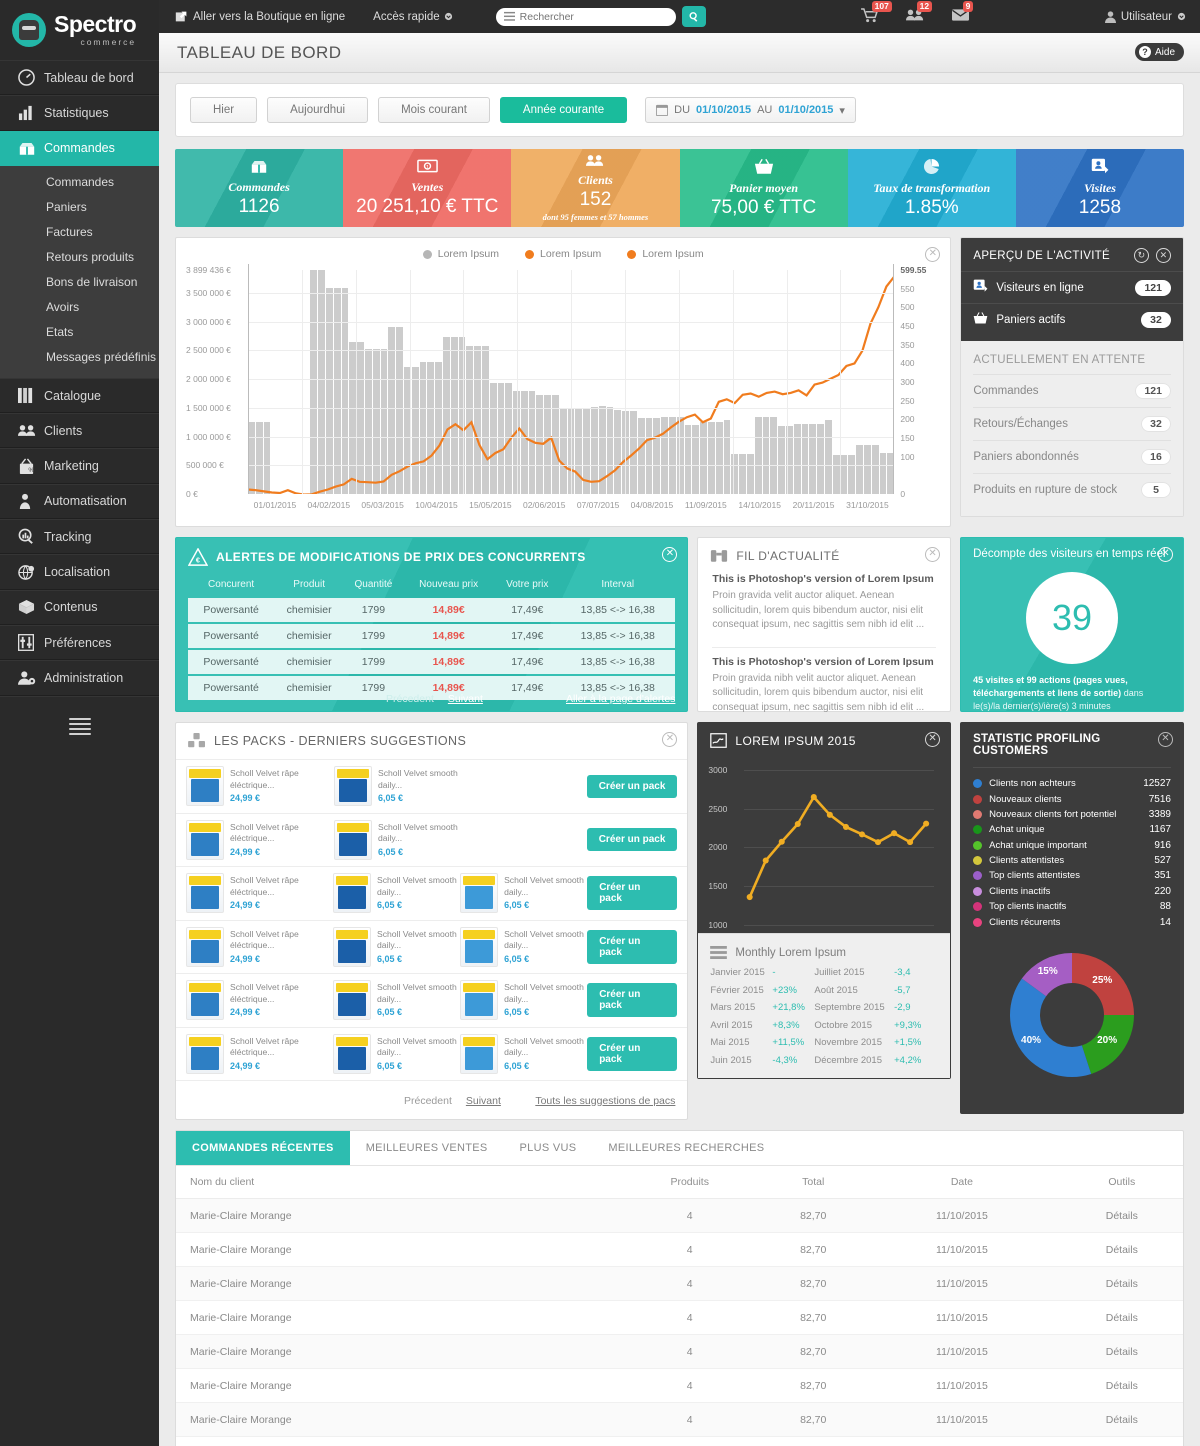  Describe the element at coordinates (1072, 489) in the screenshot. I see `waiting-row: Produits en rupture de stock 5` at that location.